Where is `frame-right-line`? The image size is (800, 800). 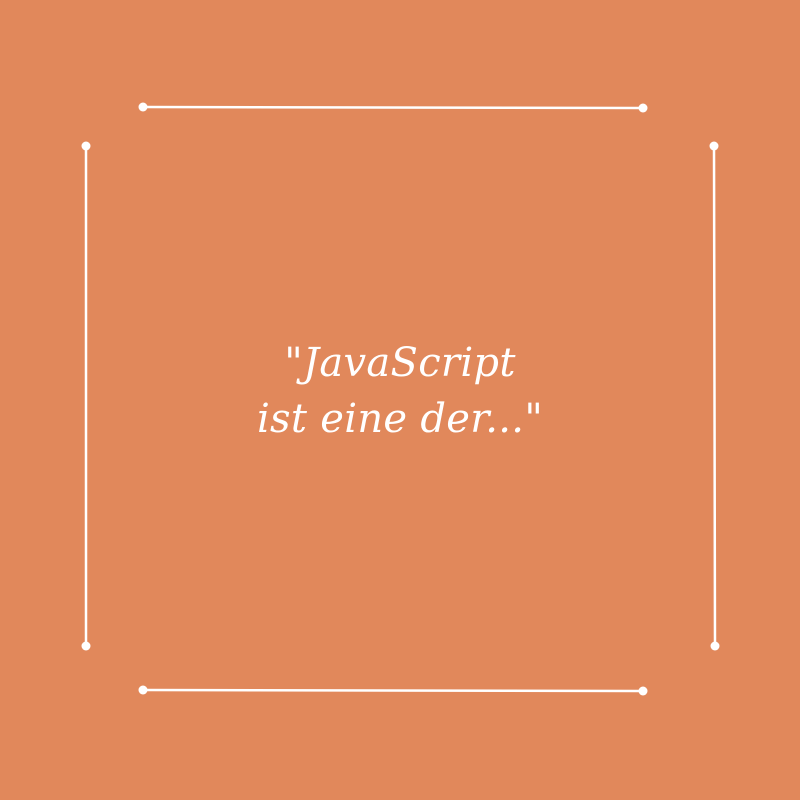
frame-right-line is located at coordinates (714, 396).